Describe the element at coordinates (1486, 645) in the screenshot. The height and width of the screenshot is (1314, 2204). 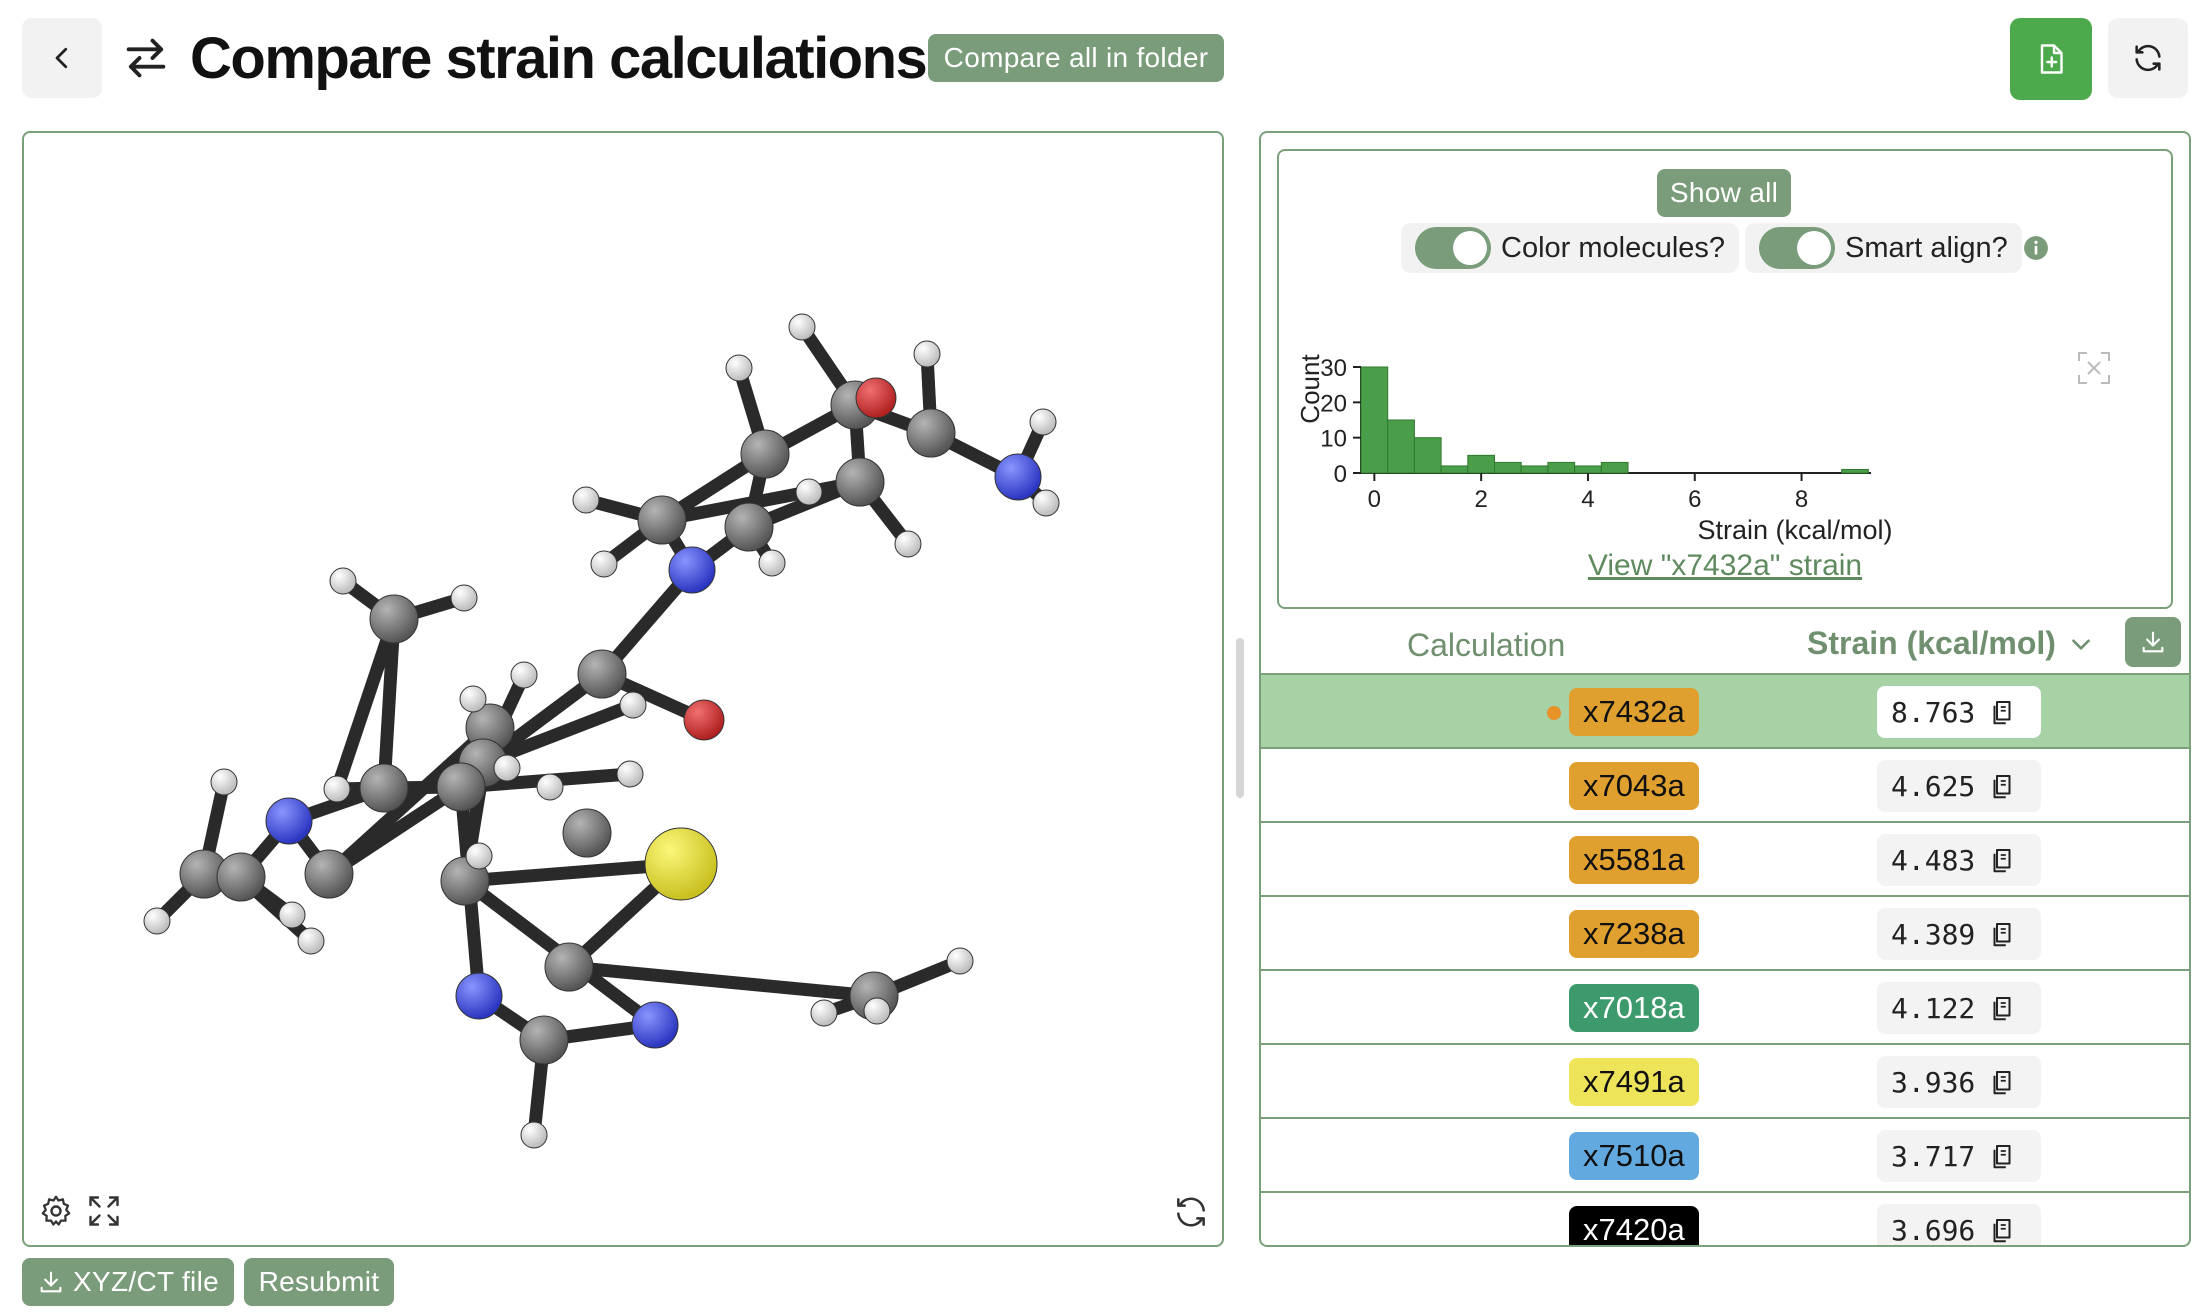
I see `calculation-column-header: Calculation` at that location.